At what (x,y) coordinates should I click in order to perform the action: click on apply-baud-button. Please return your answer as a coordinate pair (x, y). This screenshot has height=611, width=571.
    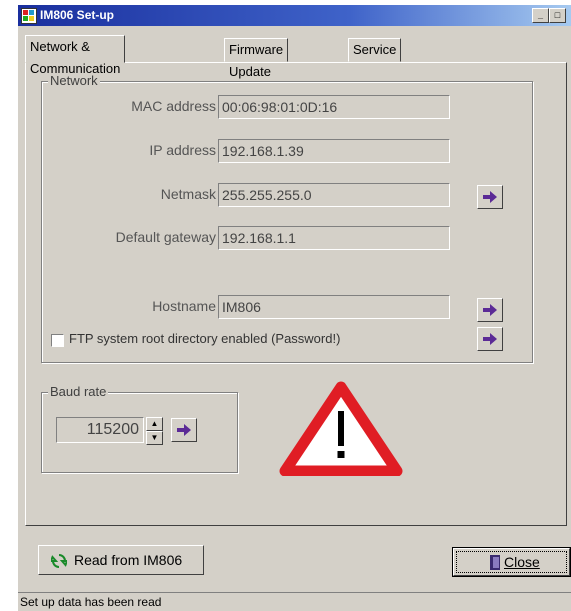
    Looking at the image, I should click on (184, 430).